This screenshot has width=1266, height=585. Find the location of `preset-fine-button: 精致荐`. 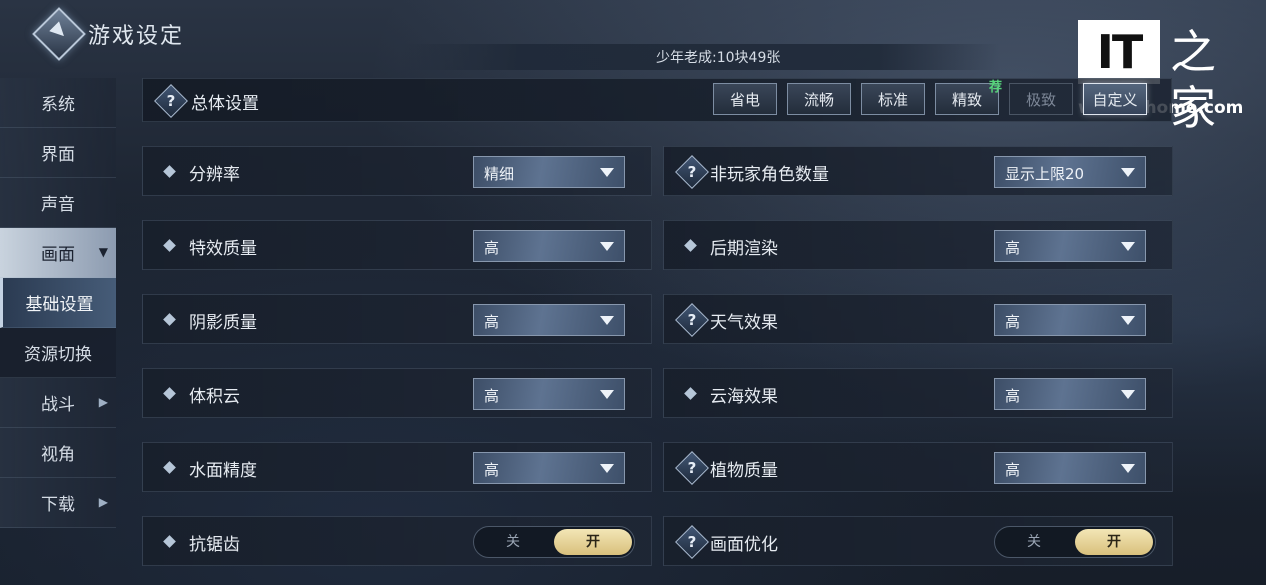

preset-fine-button: 精致荐 is located at coordinates (968, 97).